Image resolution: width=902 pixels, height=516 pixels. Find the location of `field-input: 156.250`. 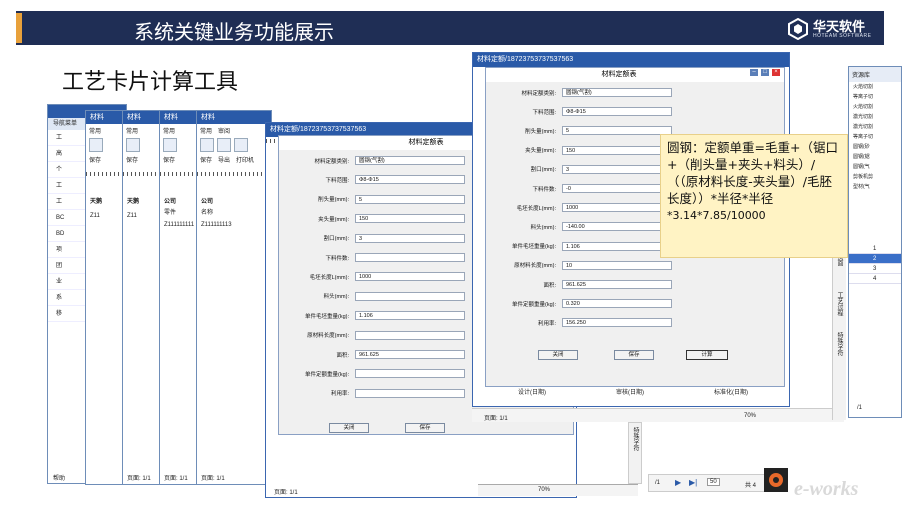

field-input: 156.250 is located at coordinates (617, 323).